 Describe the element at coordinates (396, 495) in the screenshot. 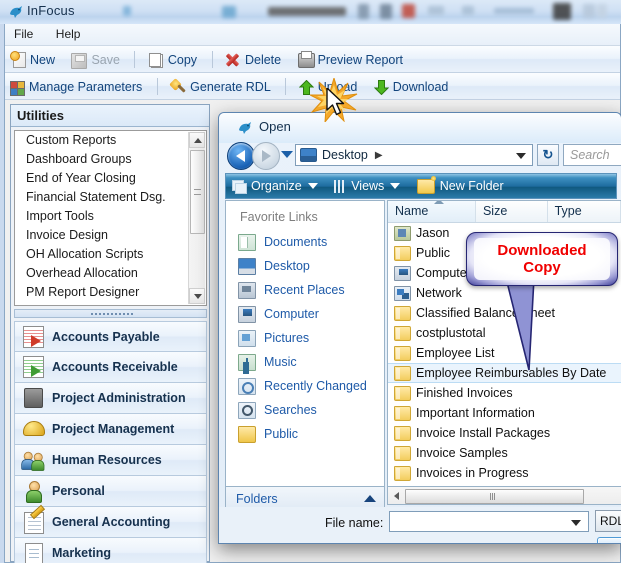

I see `scroll-left-arrow-icon` at that location.